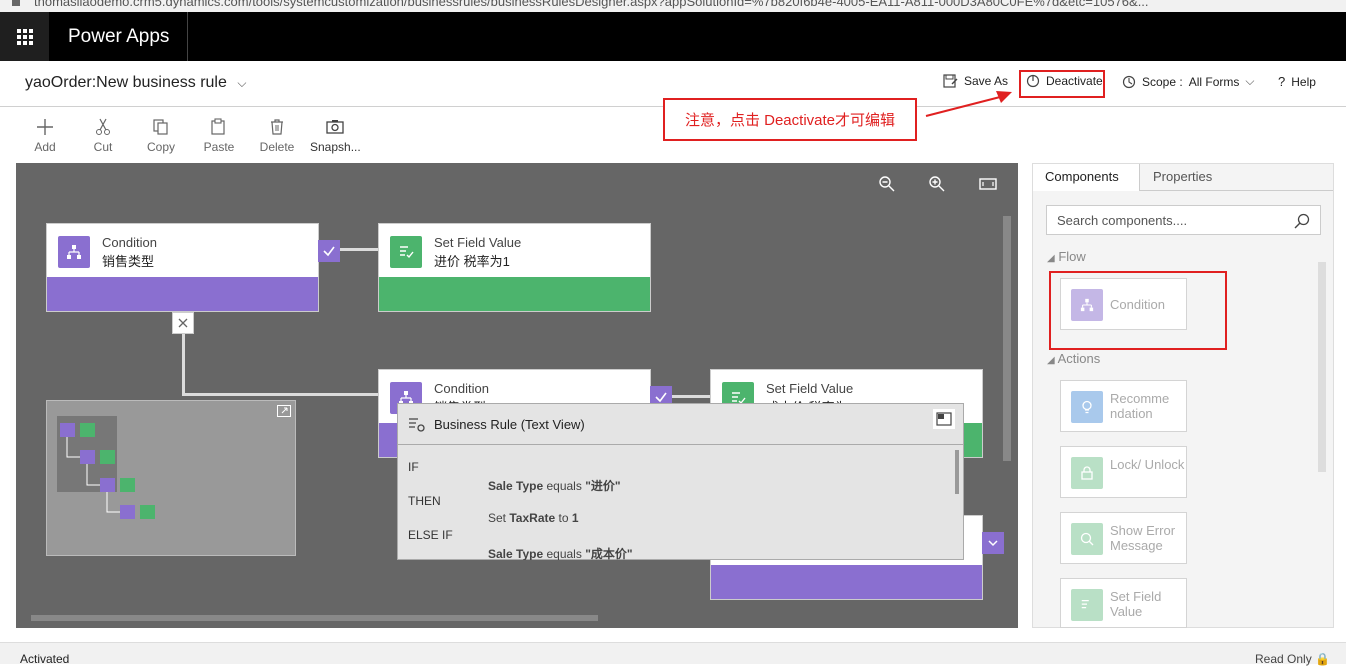  Describe the element at coordinates (128, 261) in the screenshot. I see `node-detail: 销售类型` at that location.